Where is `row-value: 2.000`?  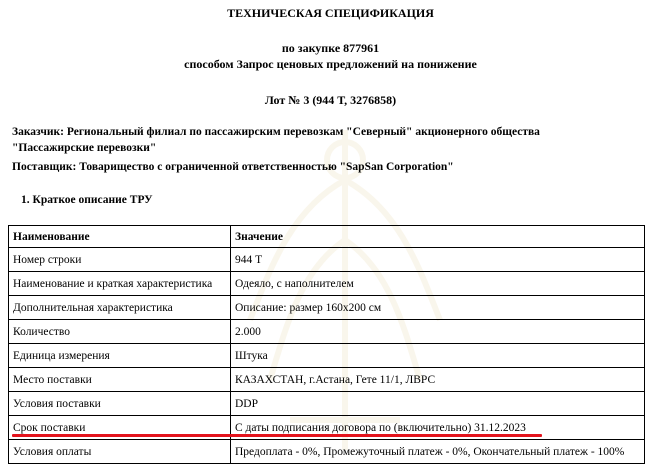 row-value: 2.000 is located at coordinates (437, 331).